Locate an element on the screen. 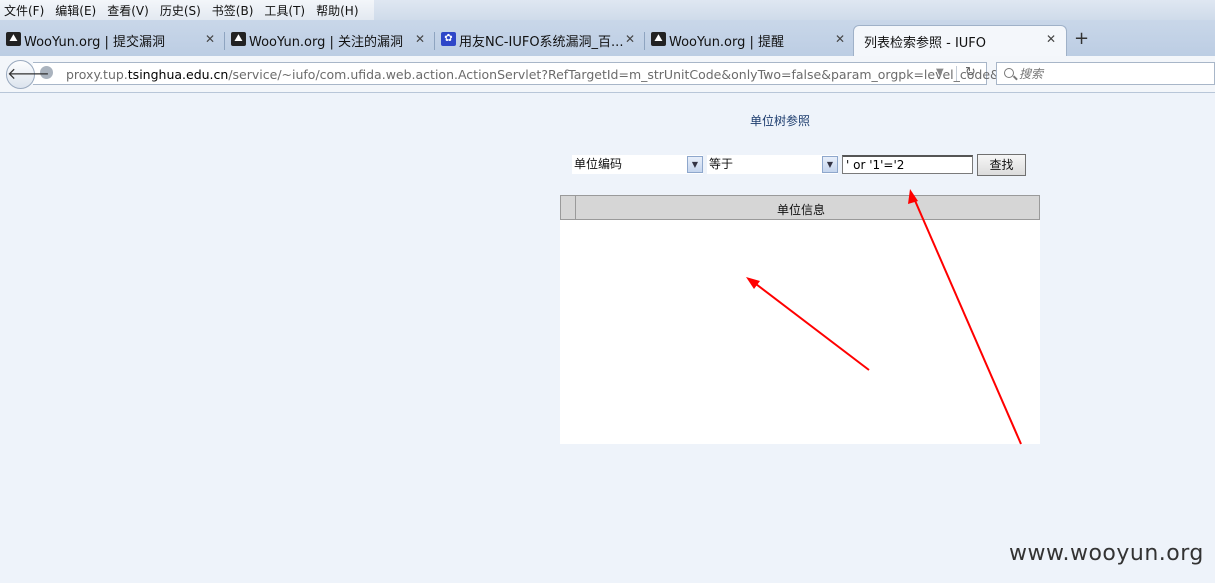 Image resolution: width=1215 pixels, height=583 pixels. annotation-arrows is located at coordinates (884, 317).